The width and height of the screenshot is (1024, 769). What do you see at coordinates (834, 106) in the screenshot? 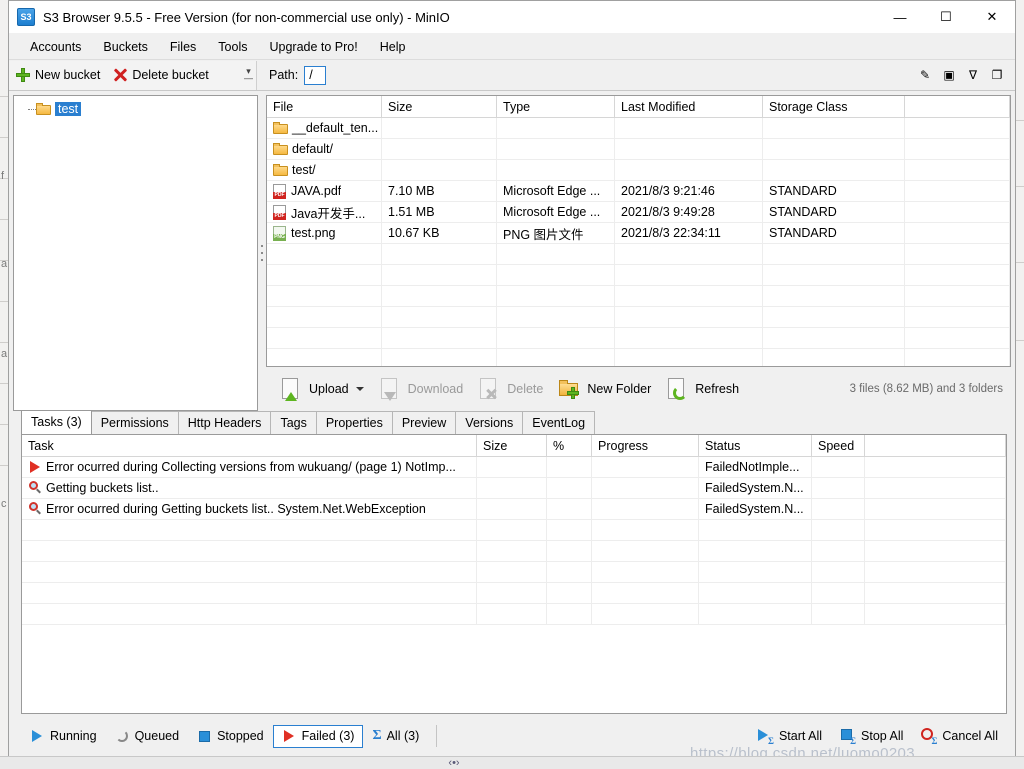
I see `column-header-storage: Storage Class` at bounding box center [834, 106].